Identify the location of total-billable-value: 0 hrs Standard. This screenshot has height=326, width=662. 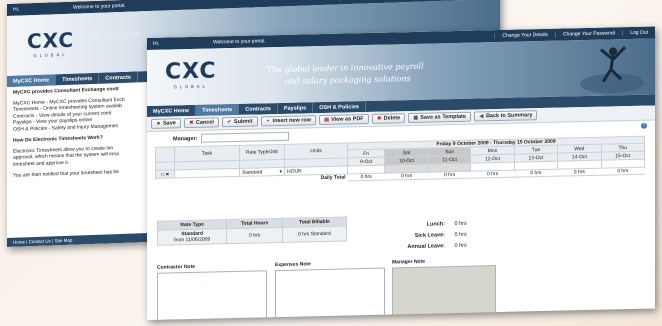
(314, 234).